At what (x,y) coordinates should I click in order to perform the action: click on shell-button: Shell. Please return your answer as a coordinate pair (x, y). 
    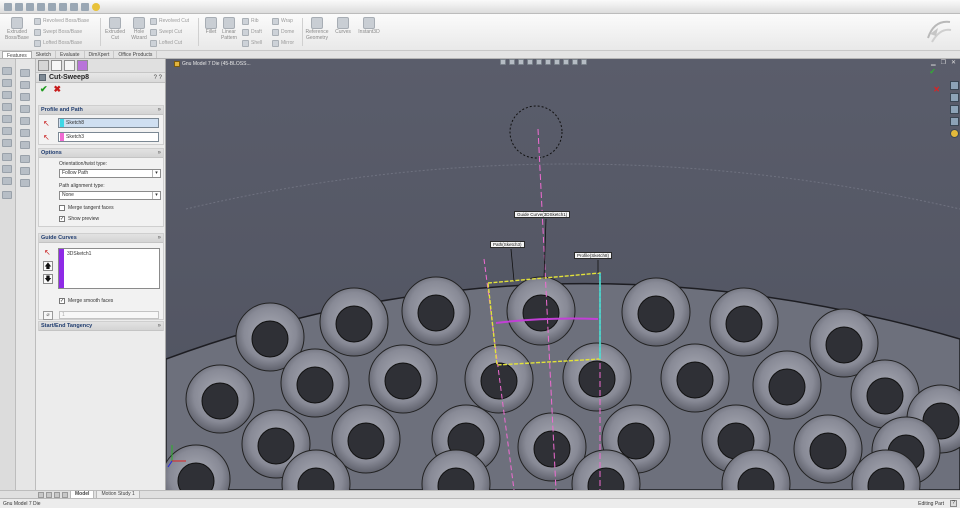
    Looking at the image, I should click on (252, 43).